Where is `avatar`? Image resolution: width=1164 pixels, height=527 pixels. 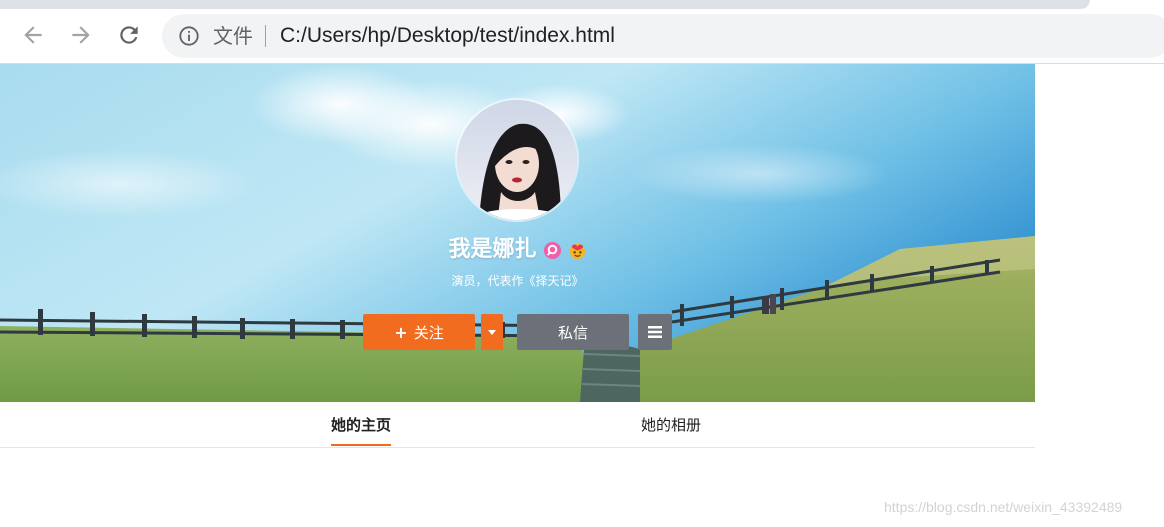
avatar is located at coordinates (517, 160).